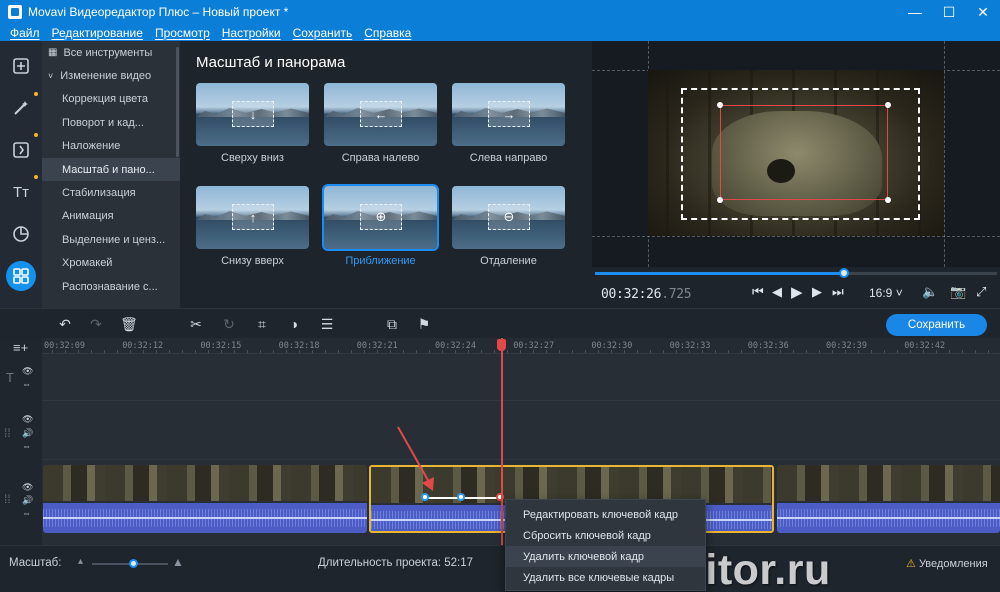 The width and height of the screenshot is (1000, 592). What do you see at coordinates (252, 114) in the screenshot?
I see `effect-thumbnail: ↓` at bounding box center [252, 114].